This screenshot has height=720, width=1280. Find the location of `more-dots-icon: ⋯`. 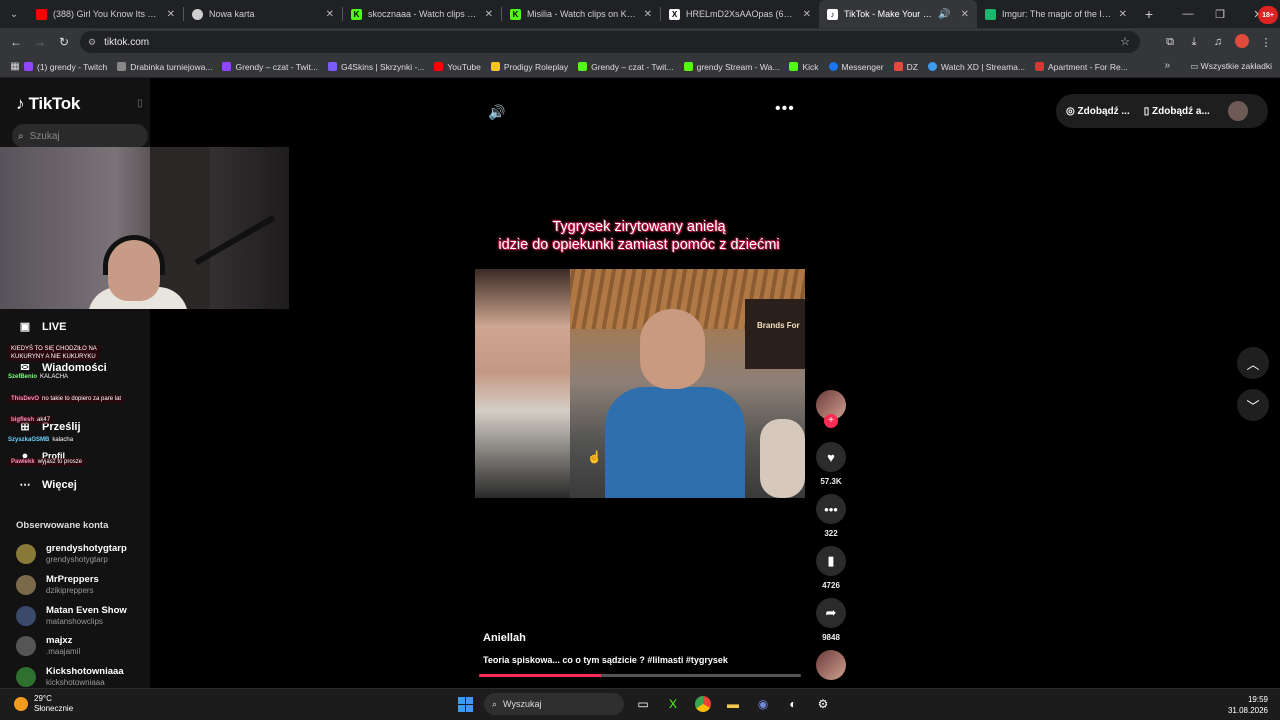

more-dots-icon: ⋯ is located at coordinates (25, 485).